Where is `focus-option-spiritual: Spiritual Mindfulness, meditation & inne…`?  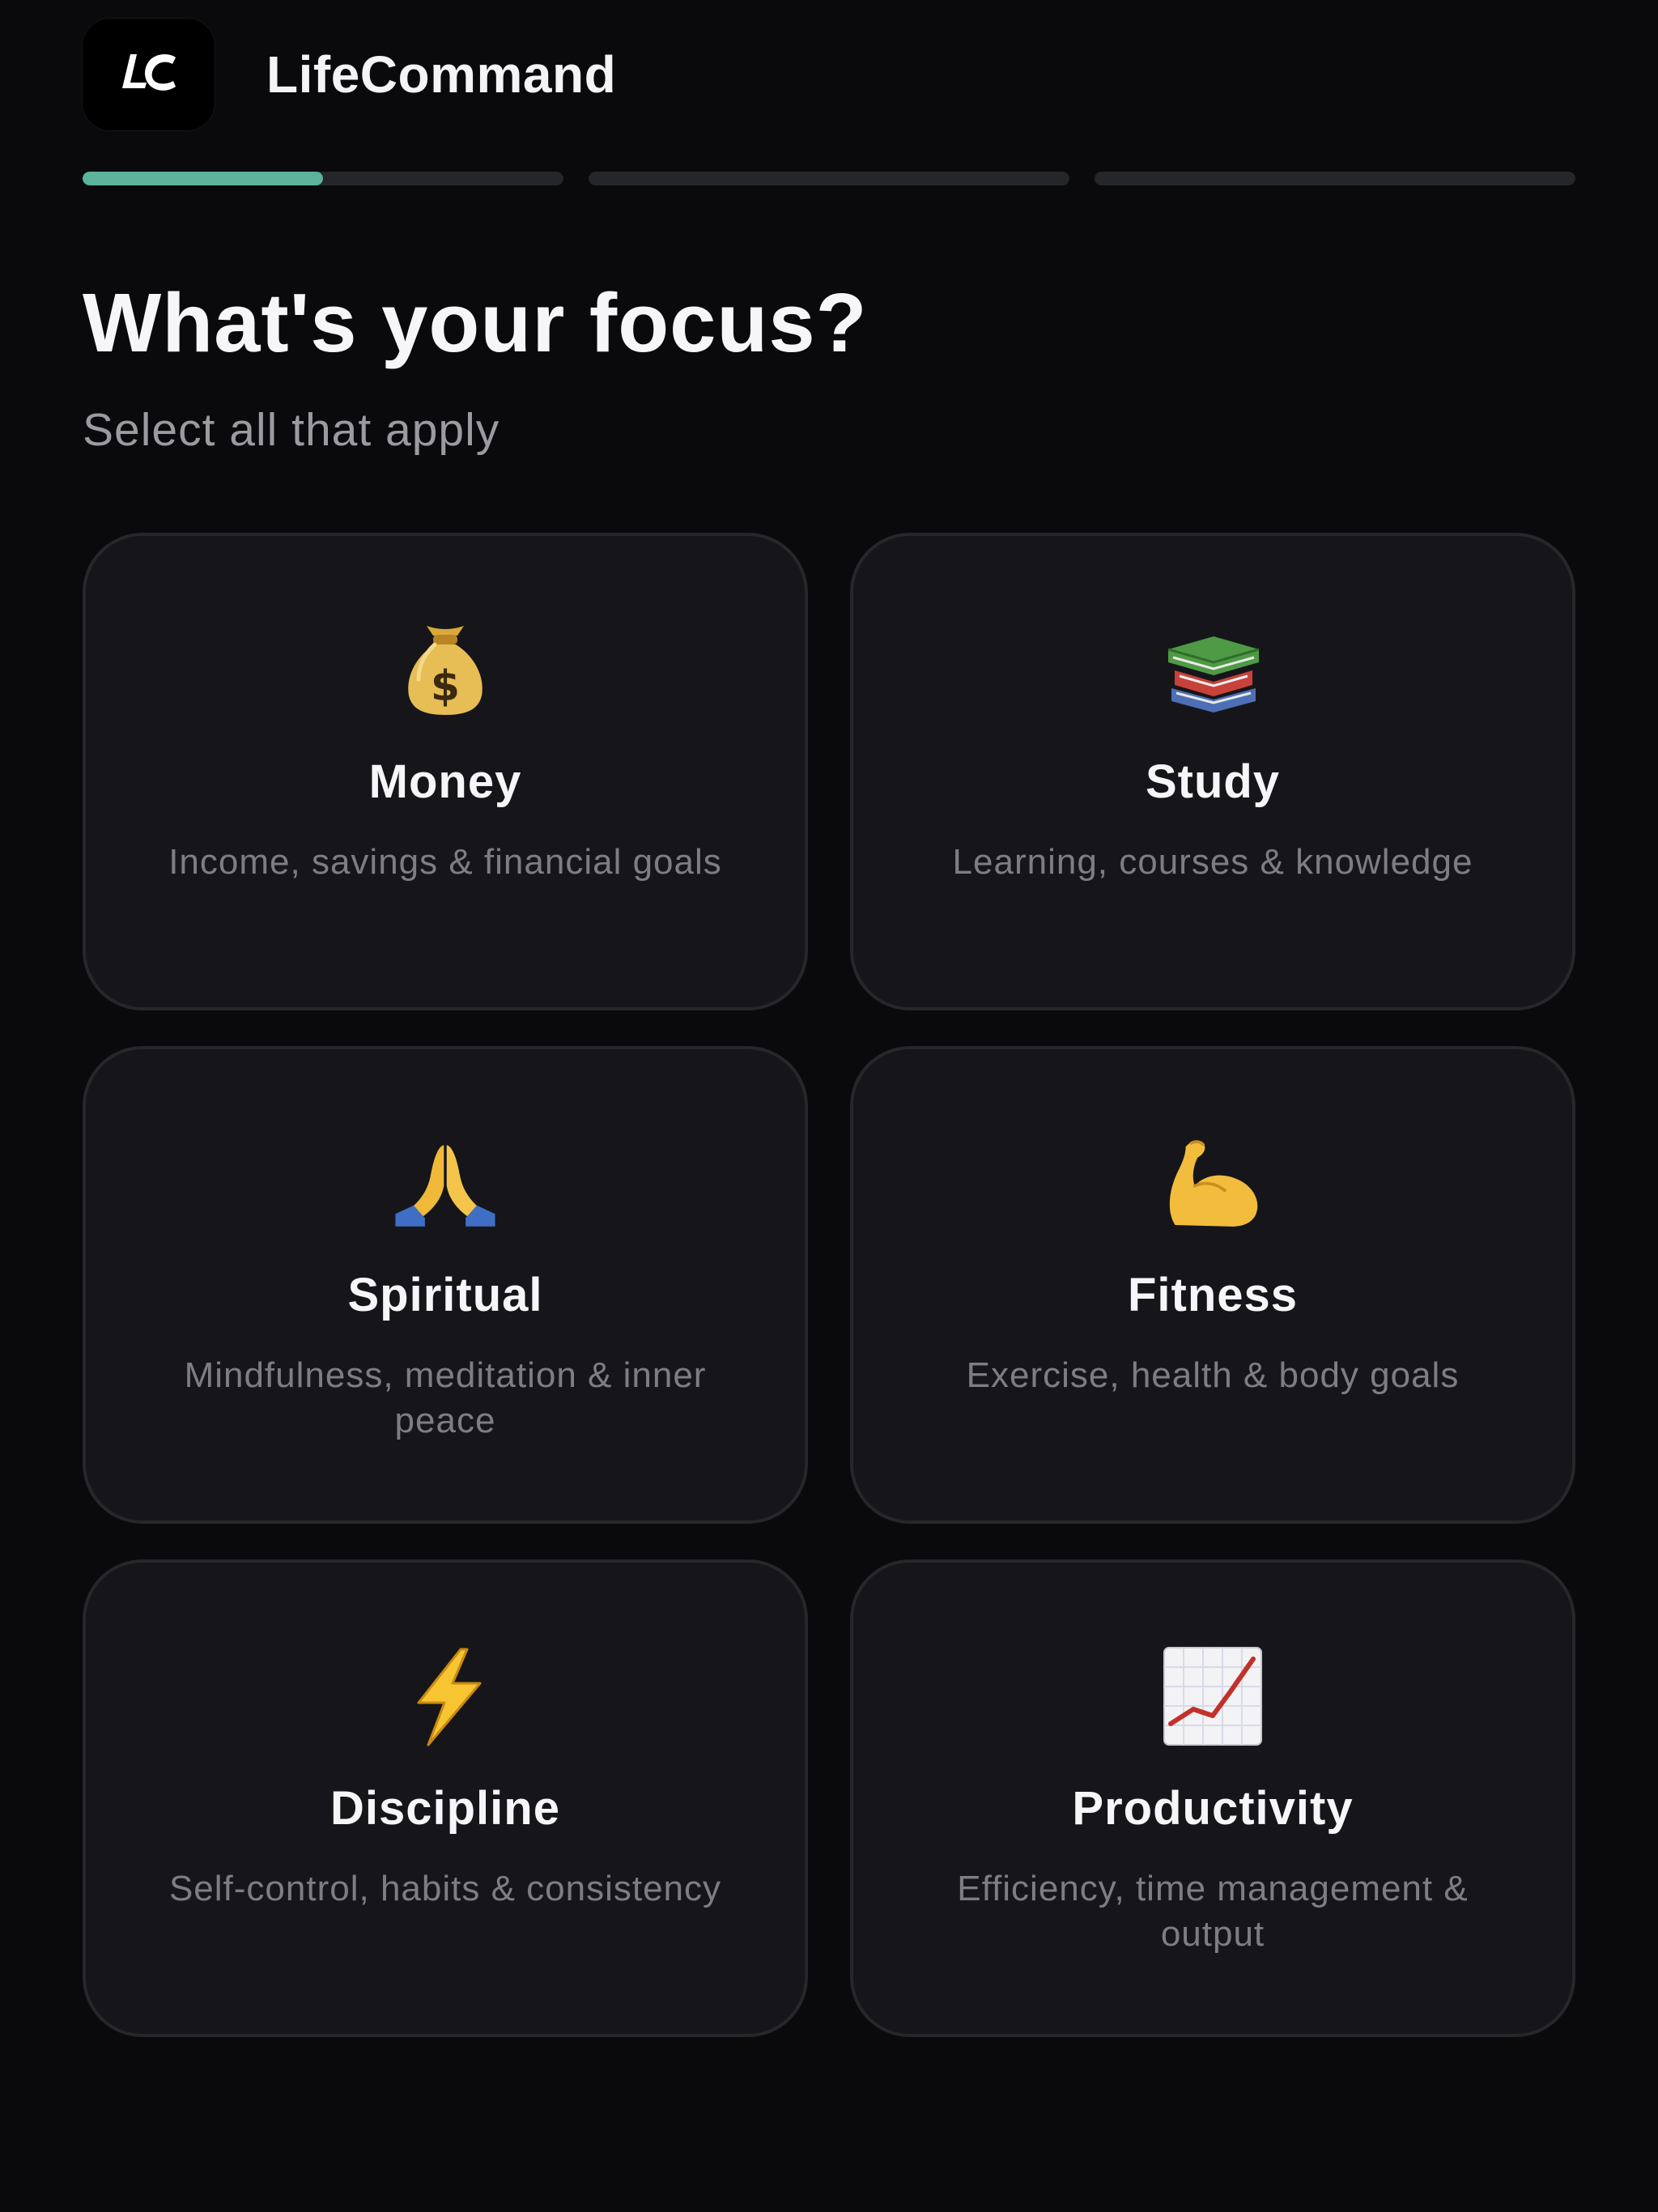 focus-option-spiritual: Spiritual Mindfulness, meditation & inne… is located at coordinates (445, 1285).